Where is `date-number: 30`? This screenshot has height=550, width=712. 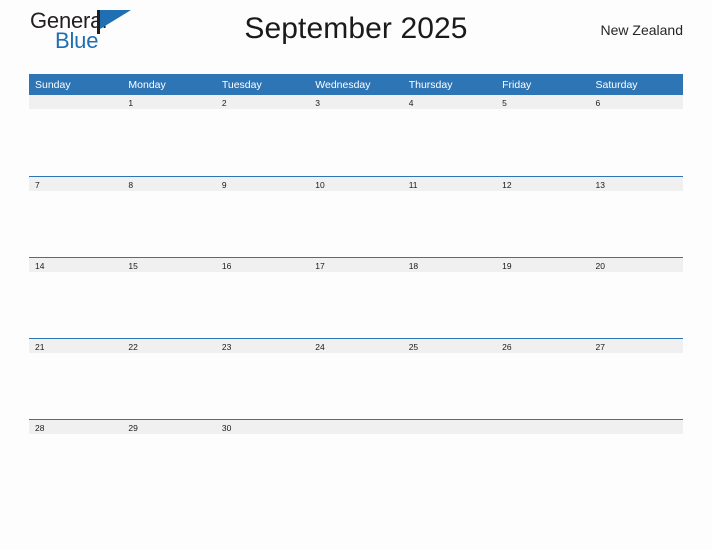
date-number: 30 is located at coordinates (262, 426).